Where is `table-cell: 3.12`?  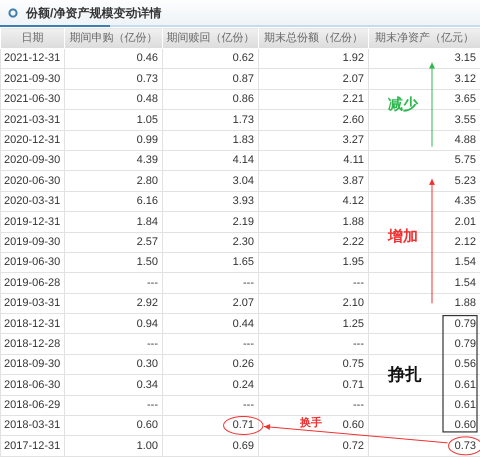
table-cell: 3.12 is located at coordinates (465, 78).